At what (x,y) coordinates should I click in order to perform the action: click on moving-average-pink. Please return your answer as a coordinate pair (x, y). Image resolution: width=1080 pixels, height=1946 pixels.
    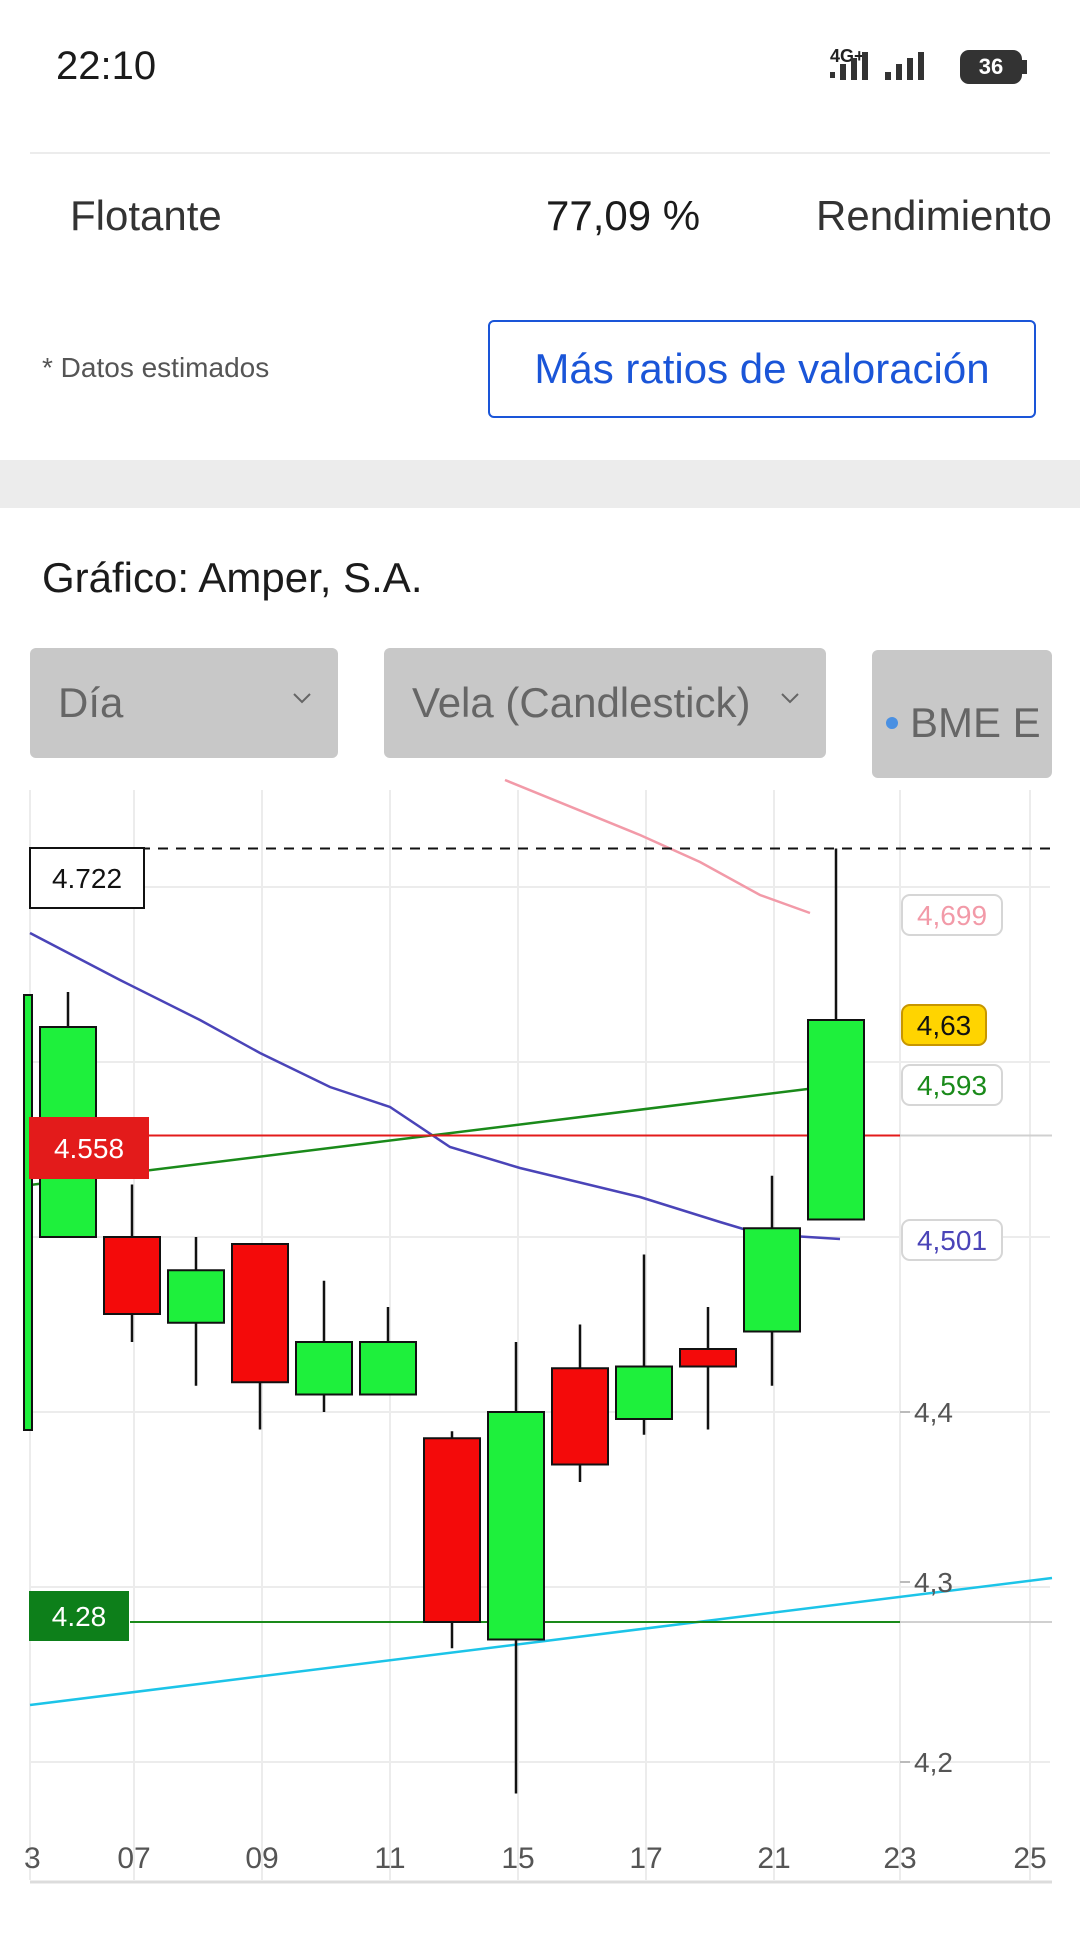
    Looking at the image, I should click on (657, 846).